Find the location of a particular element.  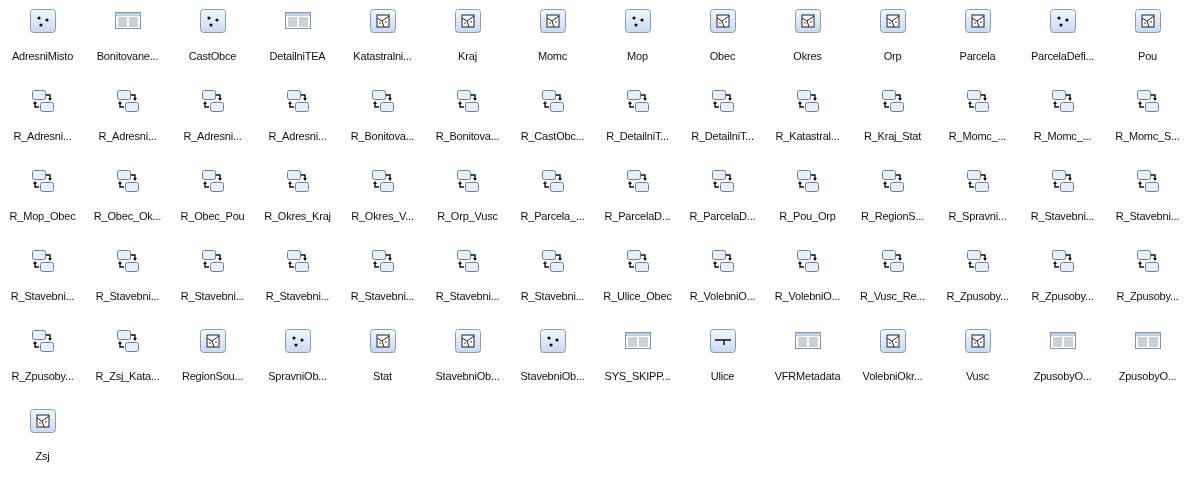

item-label: Orp is located at coordinates (892, 56).